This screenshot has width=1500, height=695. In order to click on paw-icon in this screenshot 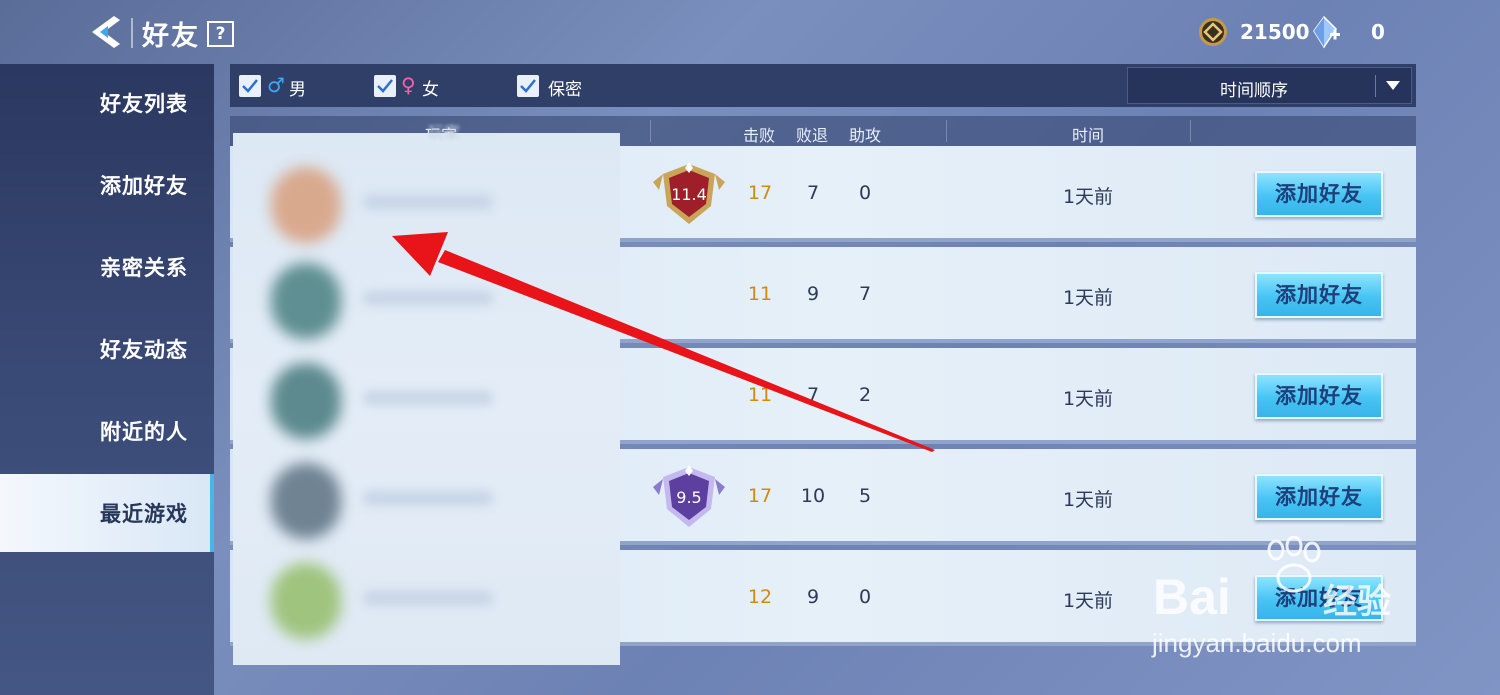, I will do `click(1294, 564)`.